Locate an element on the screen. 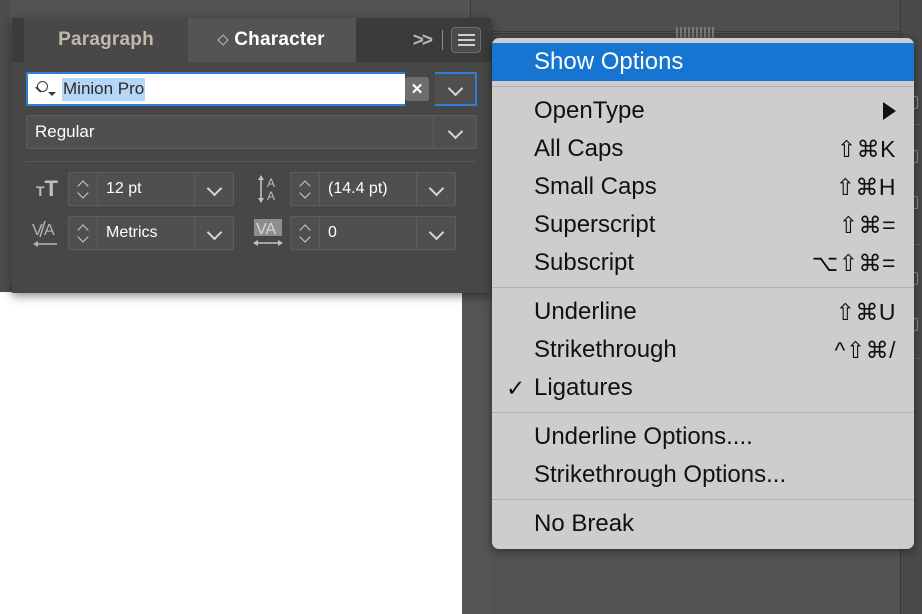 The height and width of the screenshot is (614, 922). menu-item-all-caps: All Caps ⇧⌘K is located at coordinates (703, 149).